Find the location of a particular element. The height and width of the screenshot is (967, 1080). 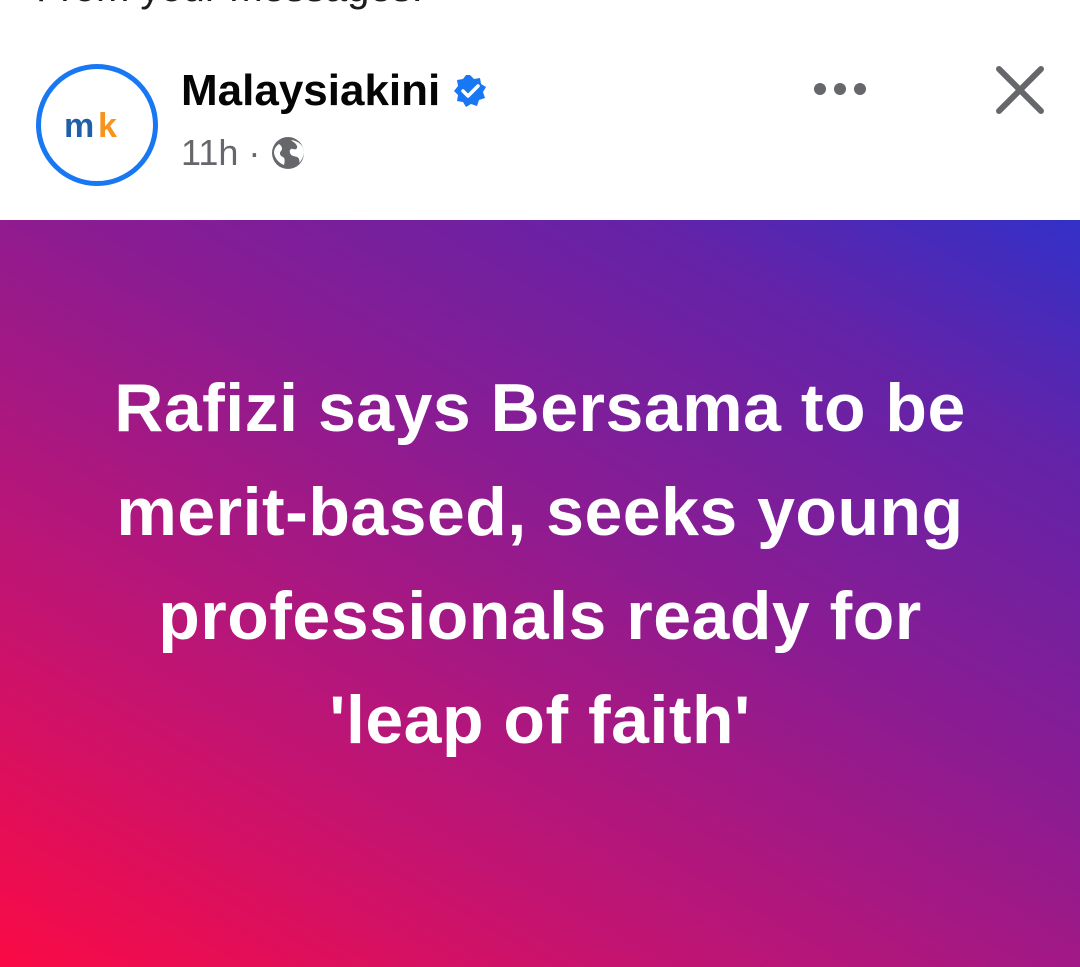

svg-text: k is located at coordinates (107, 126).